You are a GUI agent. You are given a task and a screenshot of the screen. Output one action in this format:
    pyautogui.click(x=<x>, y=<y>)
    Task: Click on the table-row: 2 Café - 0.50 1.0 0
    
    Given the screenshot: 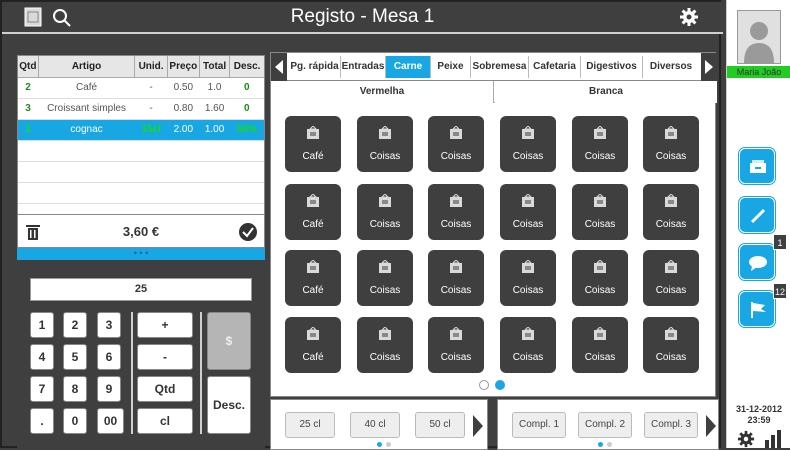 What is the action you would take?
    pyautogui.click(x=141, y=88)
    